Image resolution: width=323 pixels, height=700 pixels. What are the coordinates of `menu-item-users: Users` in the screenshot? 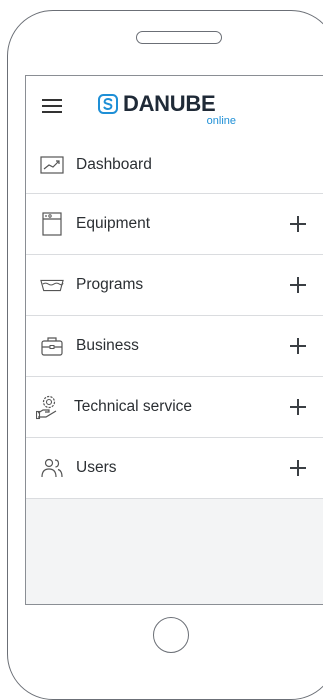 It's located at (174, 468).